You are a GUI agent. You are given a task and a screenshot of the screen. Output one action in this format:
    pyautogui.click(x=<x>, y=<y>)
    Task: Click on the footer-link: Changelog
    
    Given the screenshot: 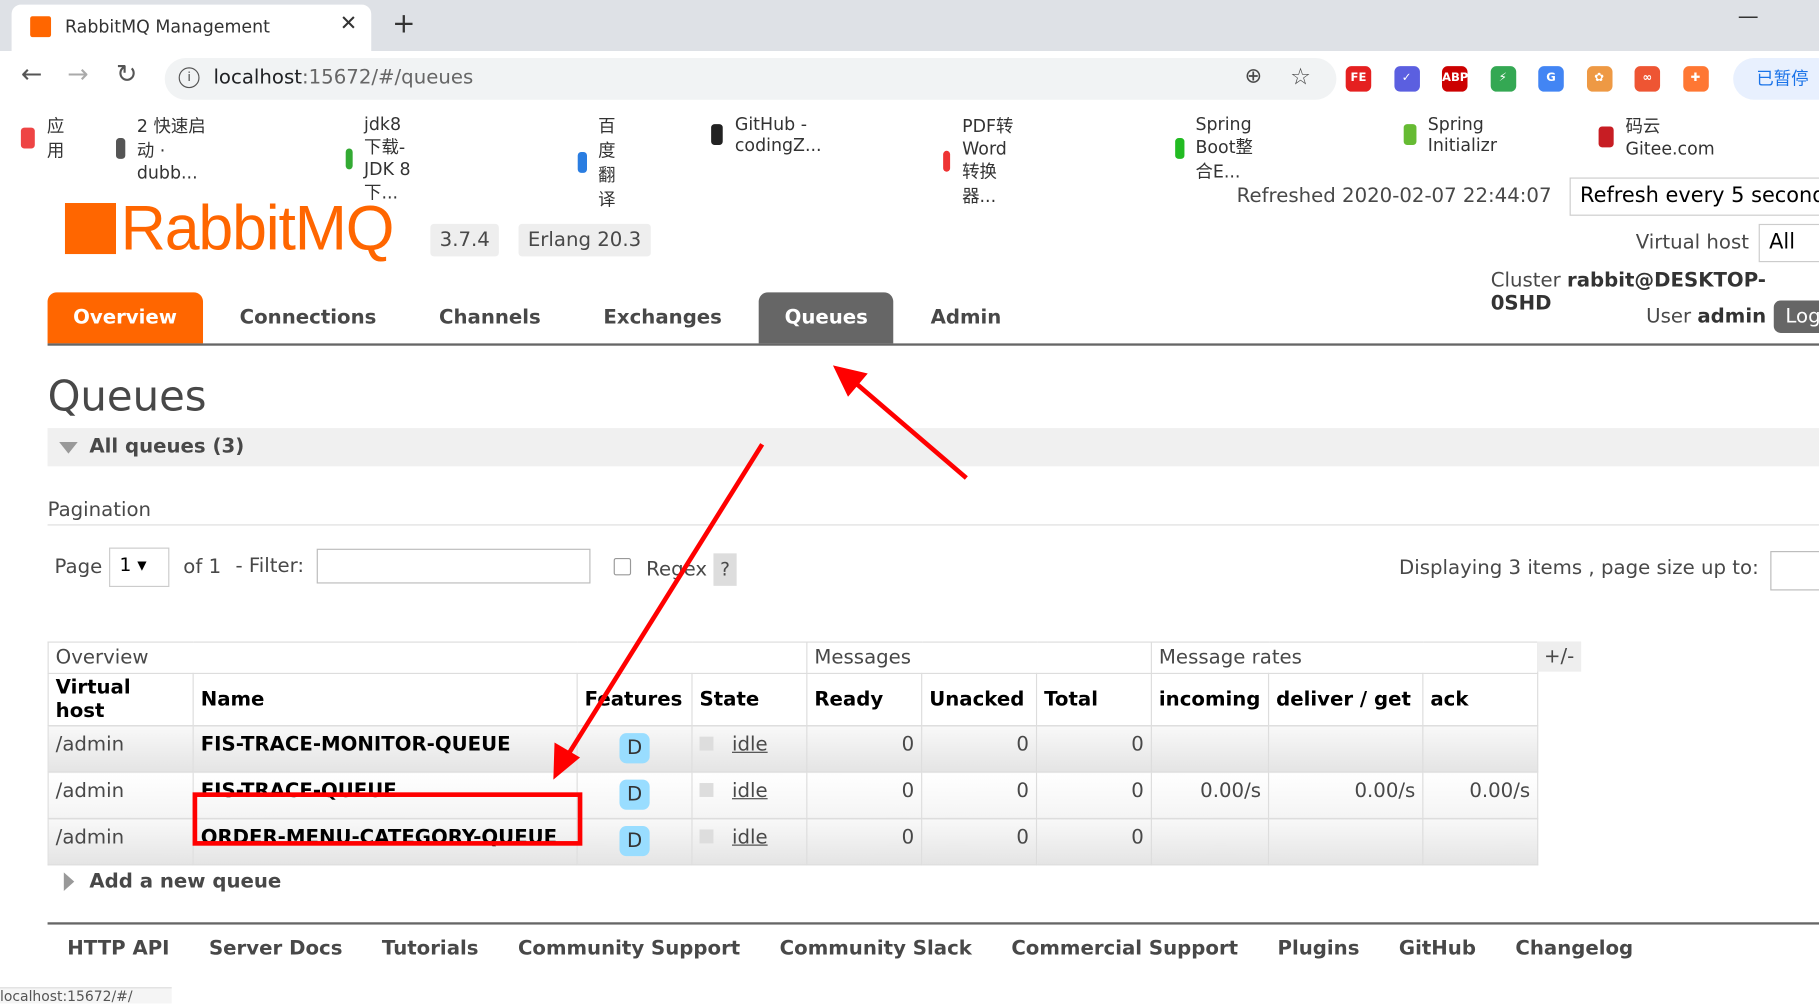 What is the action you would take?
    pyautogui.click(x=1574, y=948)
    